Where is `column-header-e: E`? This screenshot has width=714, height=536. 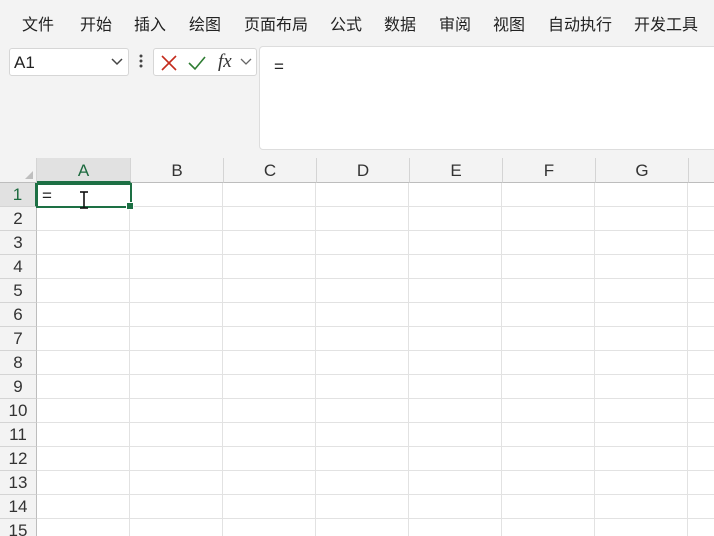 column-header-e: E is located at coordinates (456, 170).